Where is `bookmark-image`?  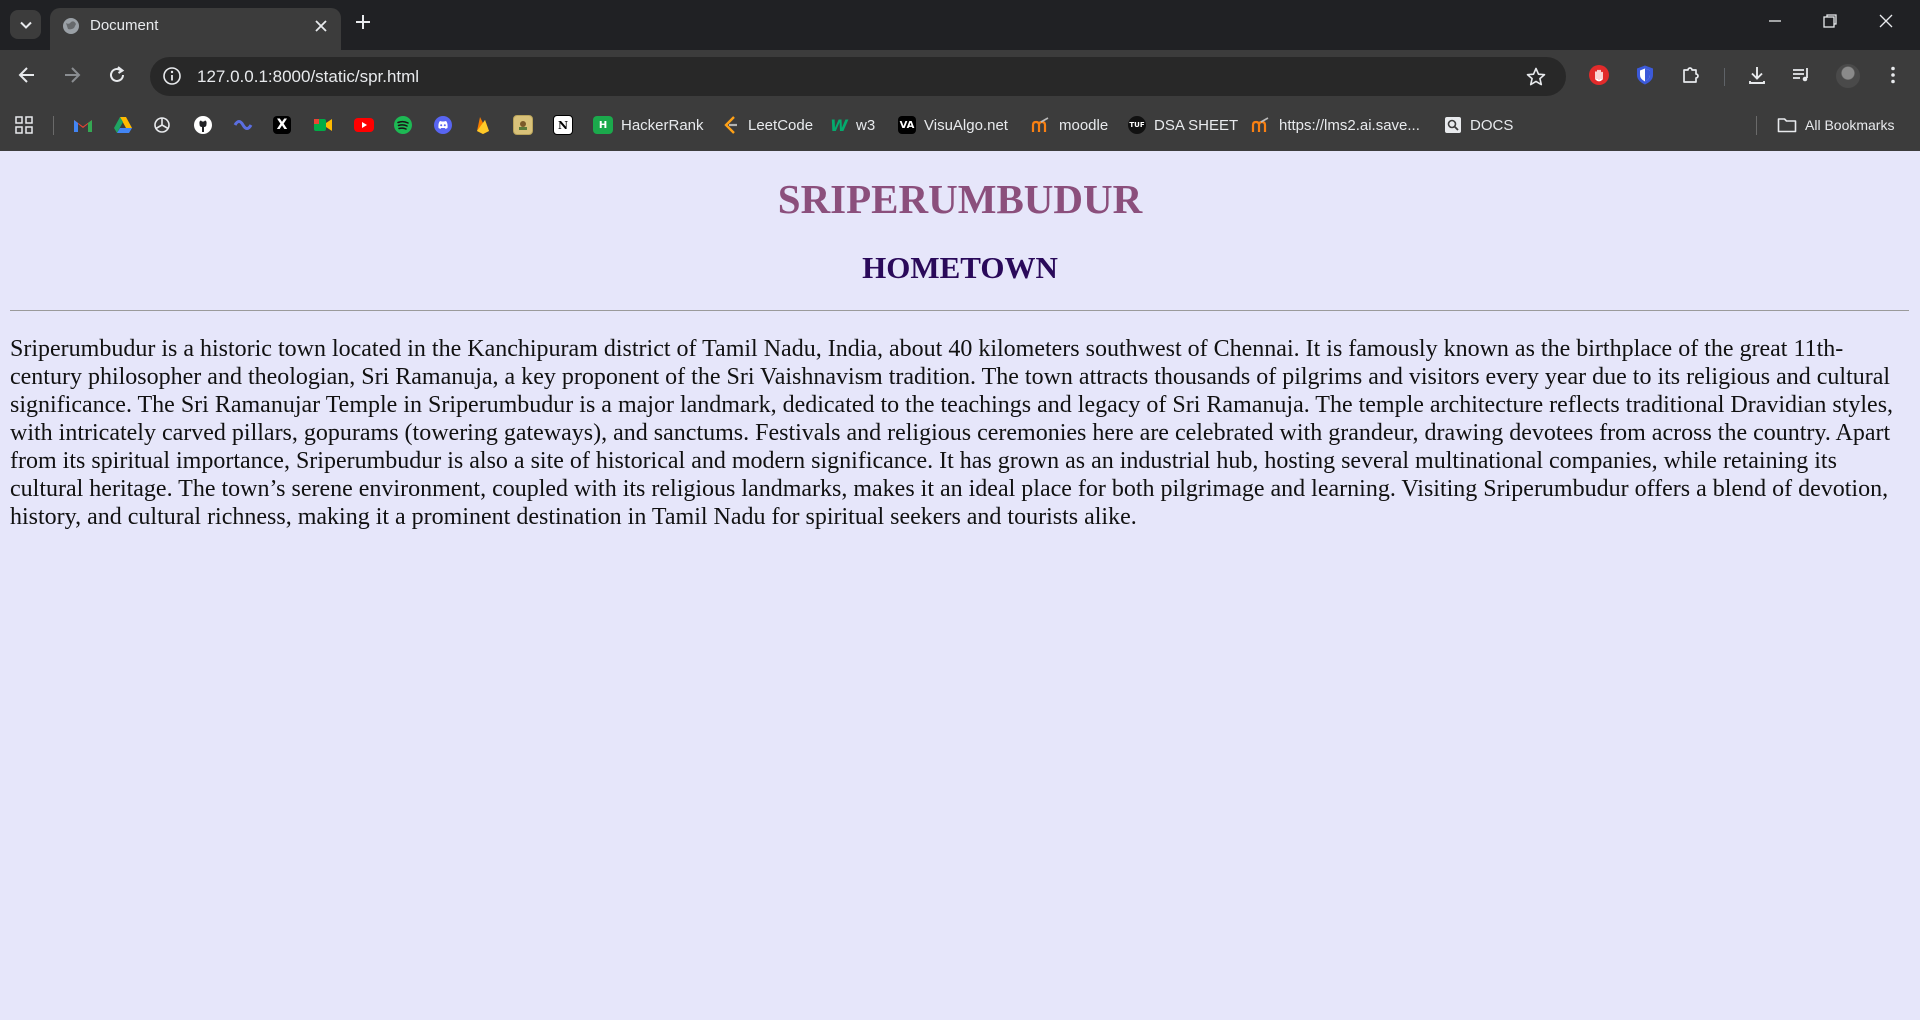 bookmark-image is located at coordinates (523, 125).